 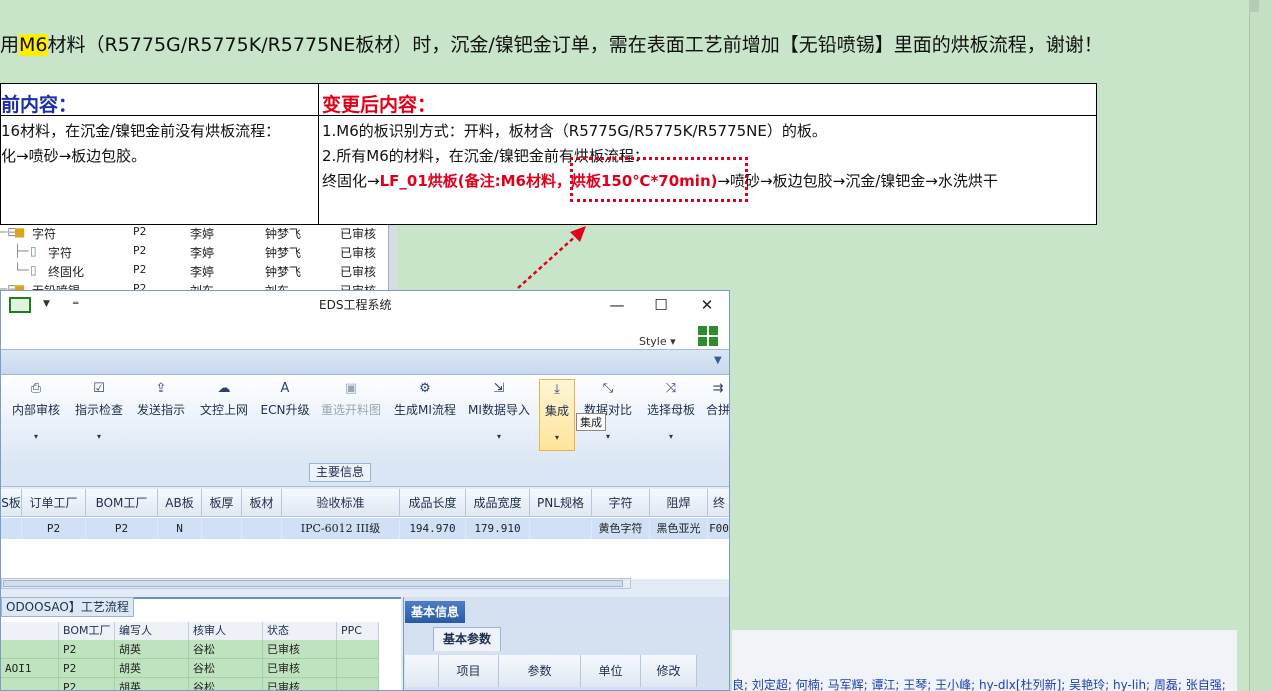 What do you see at coordinates (717, 415) in the screenshot?
I see `merge-button: ⇉ 合拼` at bounding box center [717, 415].